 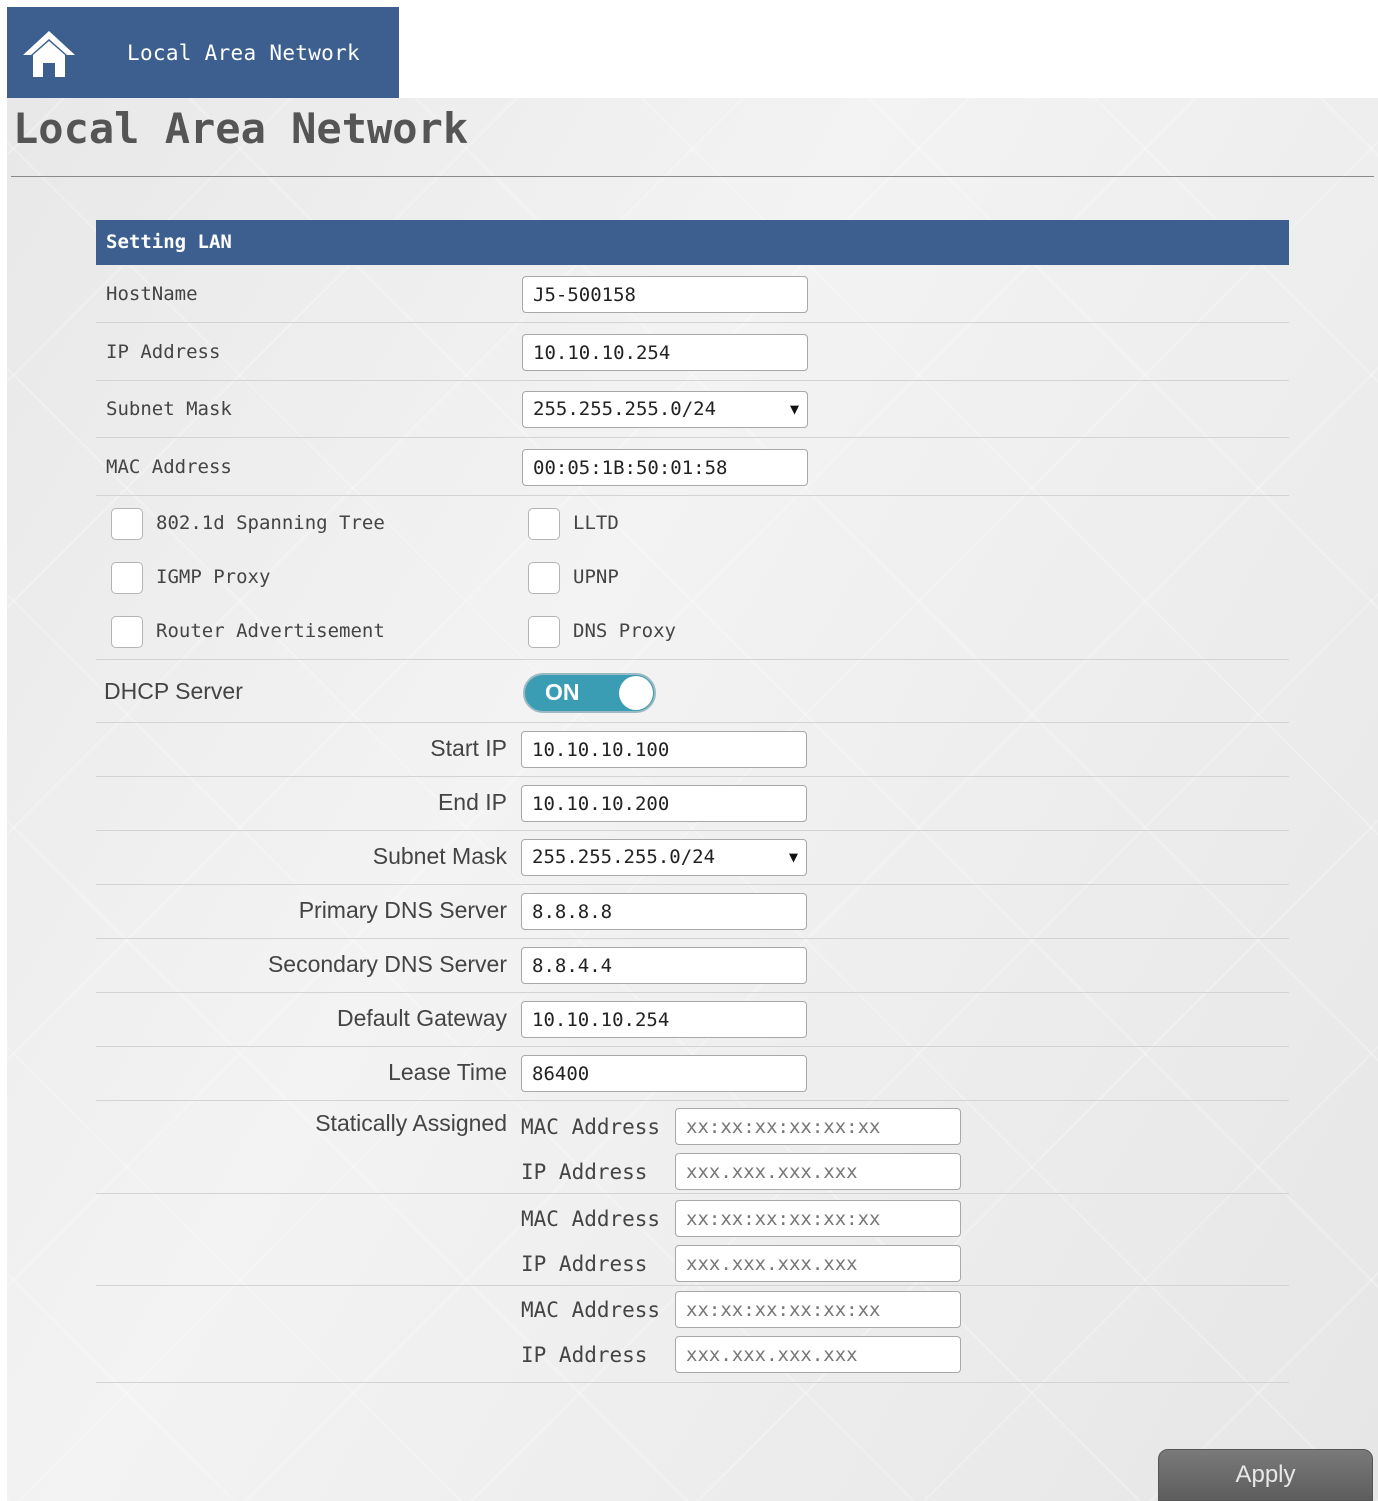 What do you see at coordinates (665, 294) in the screenshot?
I see `hostname-input` at bounding box center [665, 294].